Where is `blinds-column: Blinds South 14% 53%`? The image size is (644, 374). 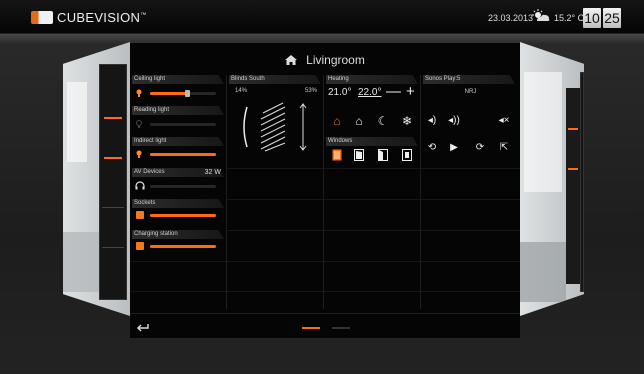 blinds-column: Blinds South 14% 53% is located at coordinates (275, 192).